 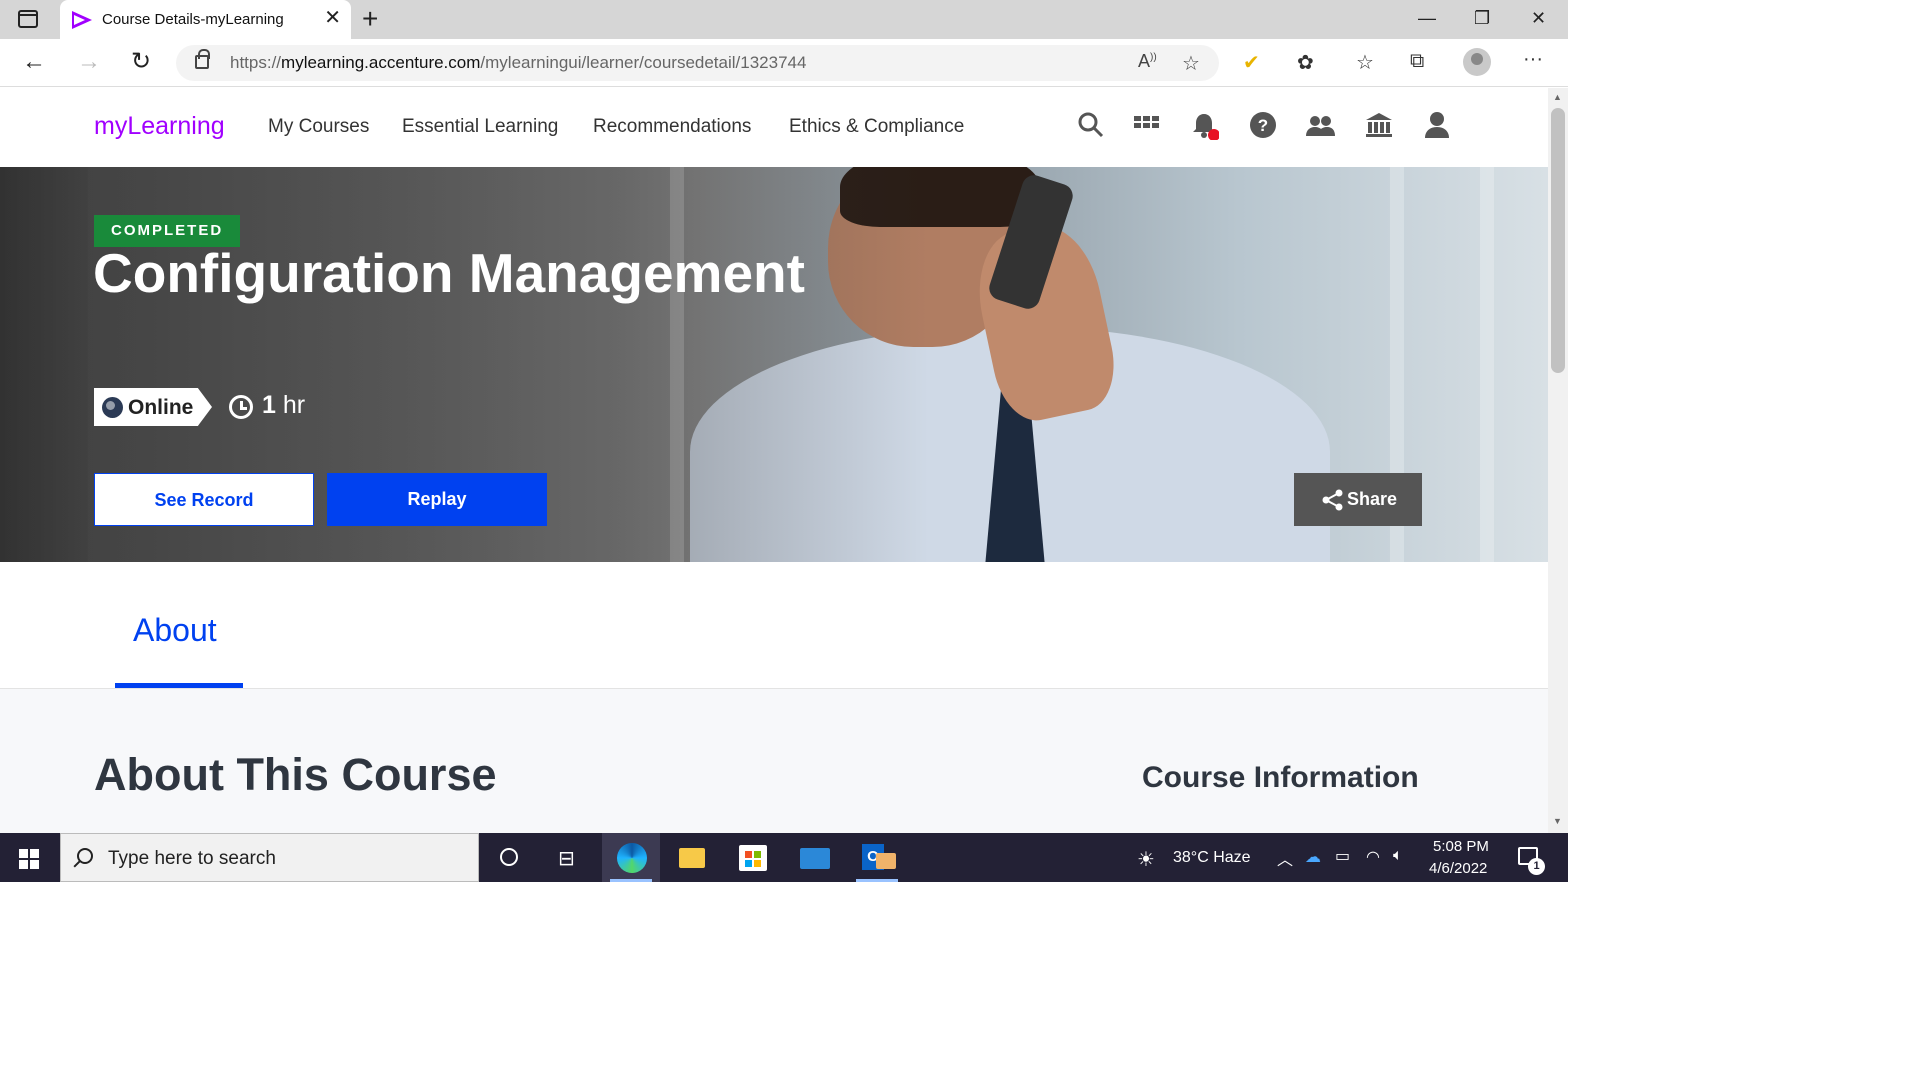 I want to click on delivery-mode-label: Online, so click(x=161, y=407).